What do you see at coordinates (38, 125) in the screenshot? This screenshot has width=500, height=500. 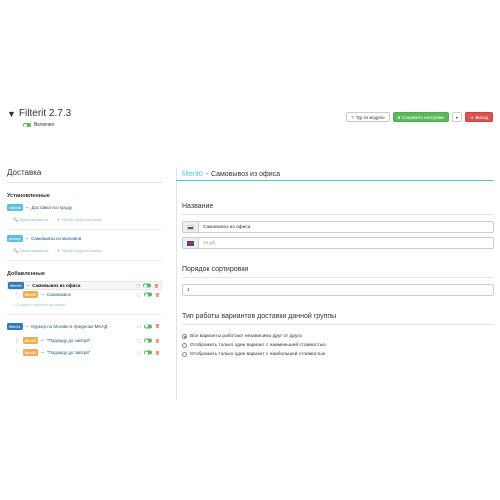 I see `module-status: Включен` at bounding box center [38, 125].